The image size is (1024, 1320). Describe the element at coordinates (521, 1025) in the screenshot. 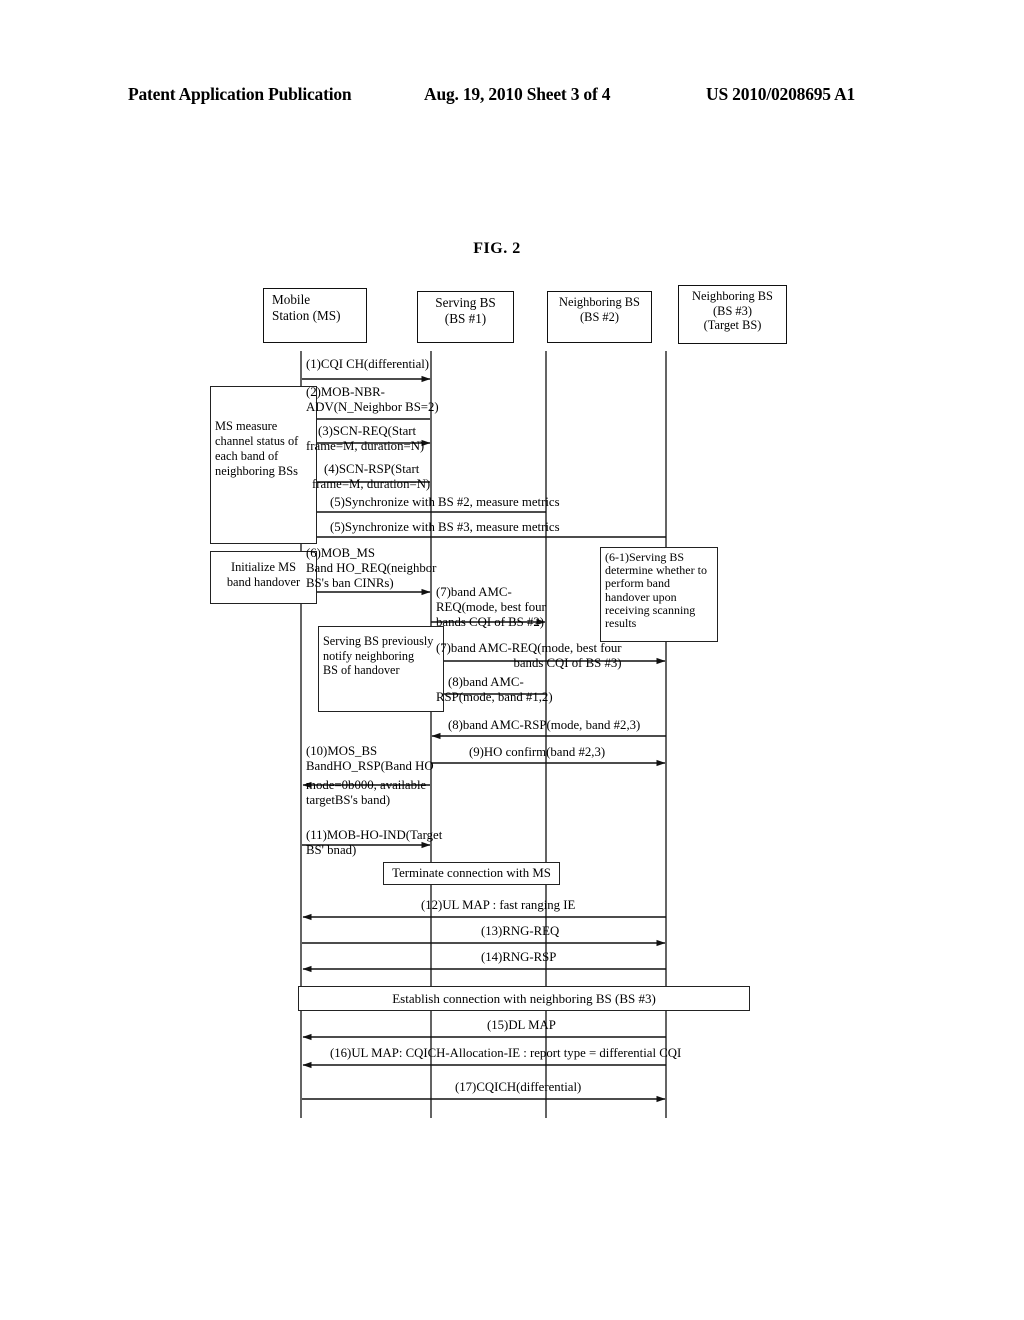

I see `message-label-15: (15)DL MAP` at that location.